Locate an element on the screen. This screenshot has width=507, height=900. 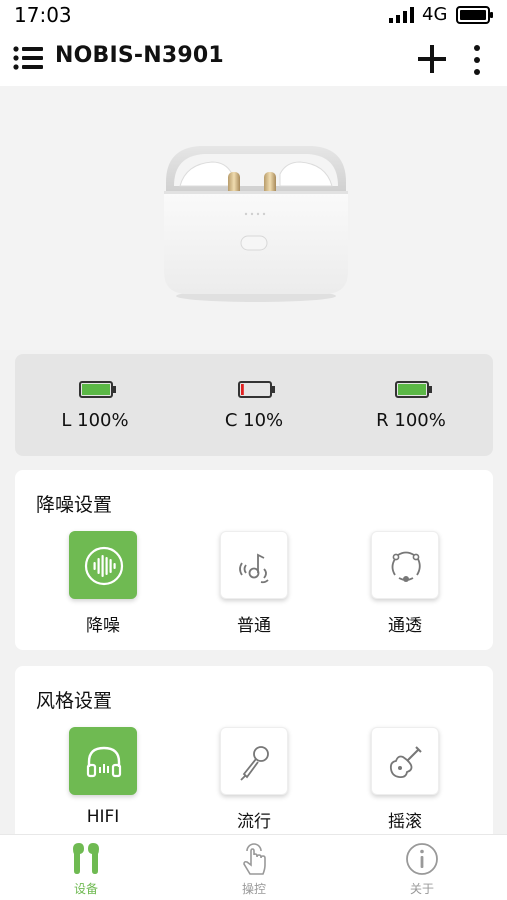
ear-music-icon is located at coordinates (254, 568).